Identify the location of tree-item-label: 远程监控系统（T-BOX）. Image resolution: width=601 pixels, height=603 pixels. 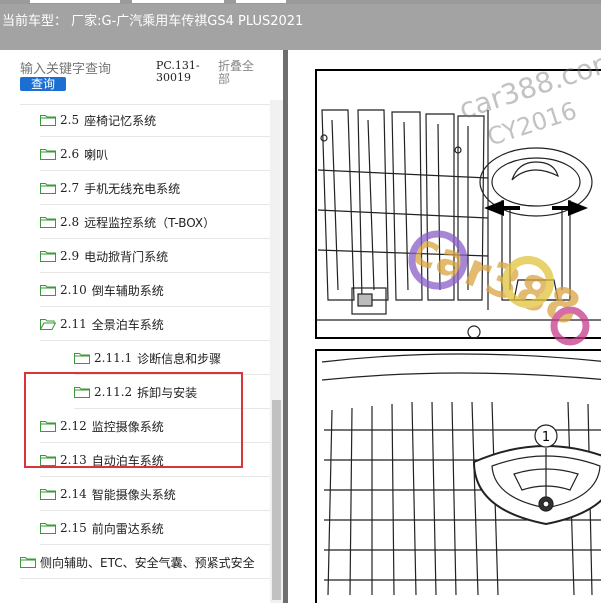
(150, 222).